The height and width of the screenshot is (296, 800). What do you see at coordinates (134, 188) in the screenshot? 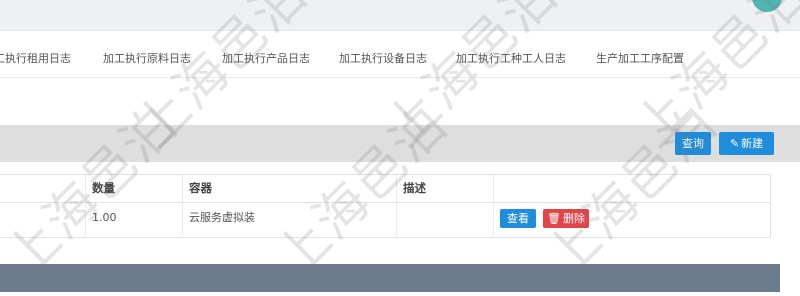
I see `table-header-quantity: 数量` at bounding box center [134, 188].